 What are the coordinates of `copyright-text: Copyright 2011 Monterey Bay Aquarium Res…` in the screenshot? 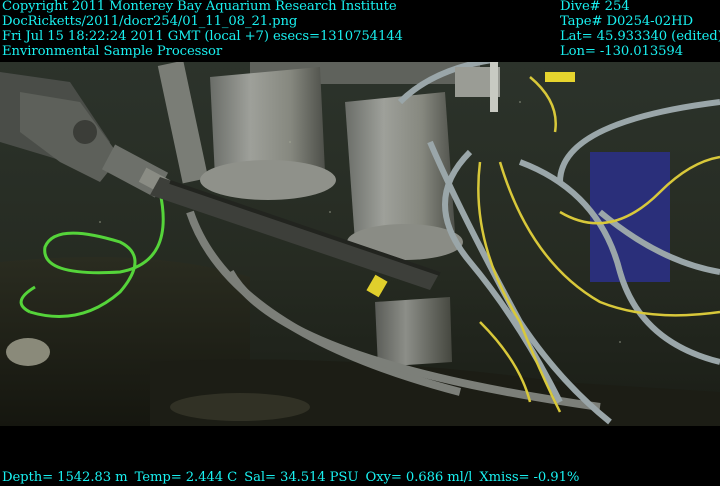 It's located at (199, 7).